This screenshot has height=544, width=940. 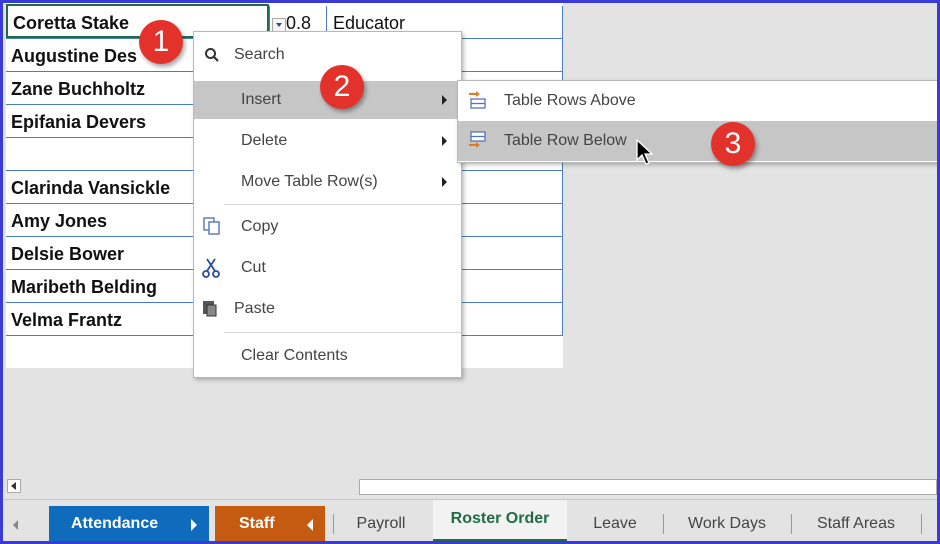 I want to click on menu-item-search: Search, so click(x=326, y=55).